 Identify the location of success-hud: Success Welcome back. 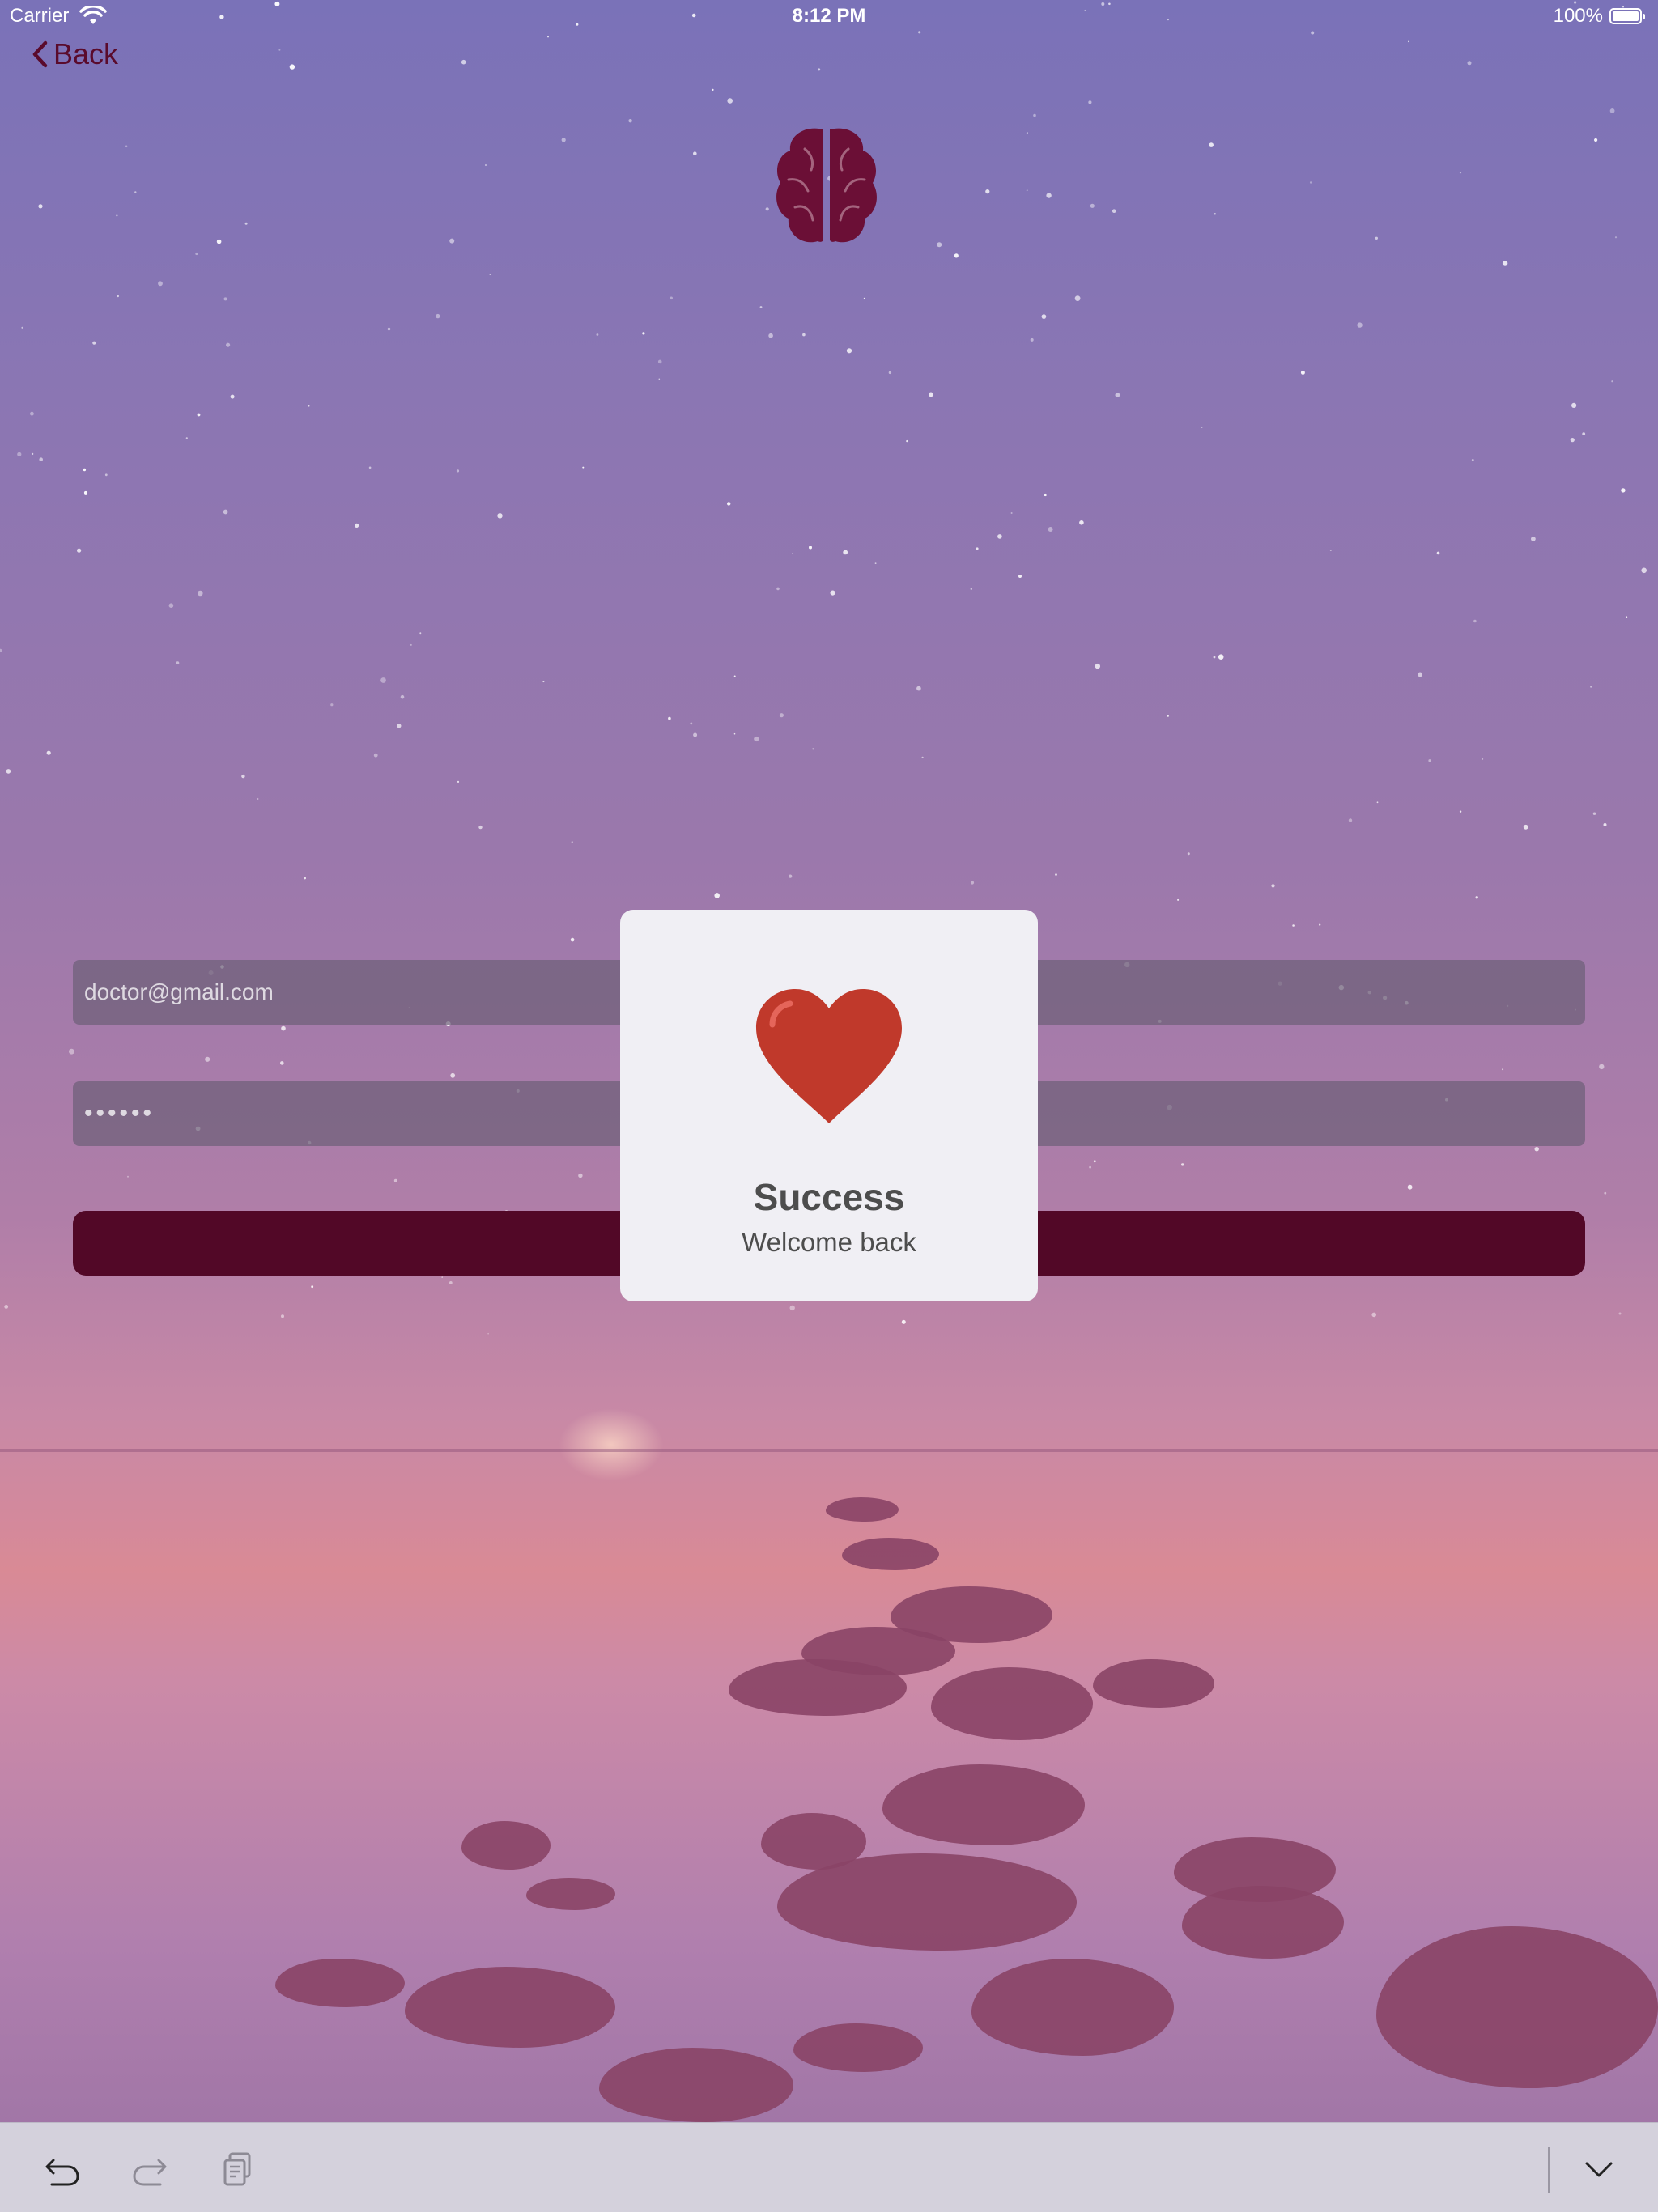
(829, 1105).